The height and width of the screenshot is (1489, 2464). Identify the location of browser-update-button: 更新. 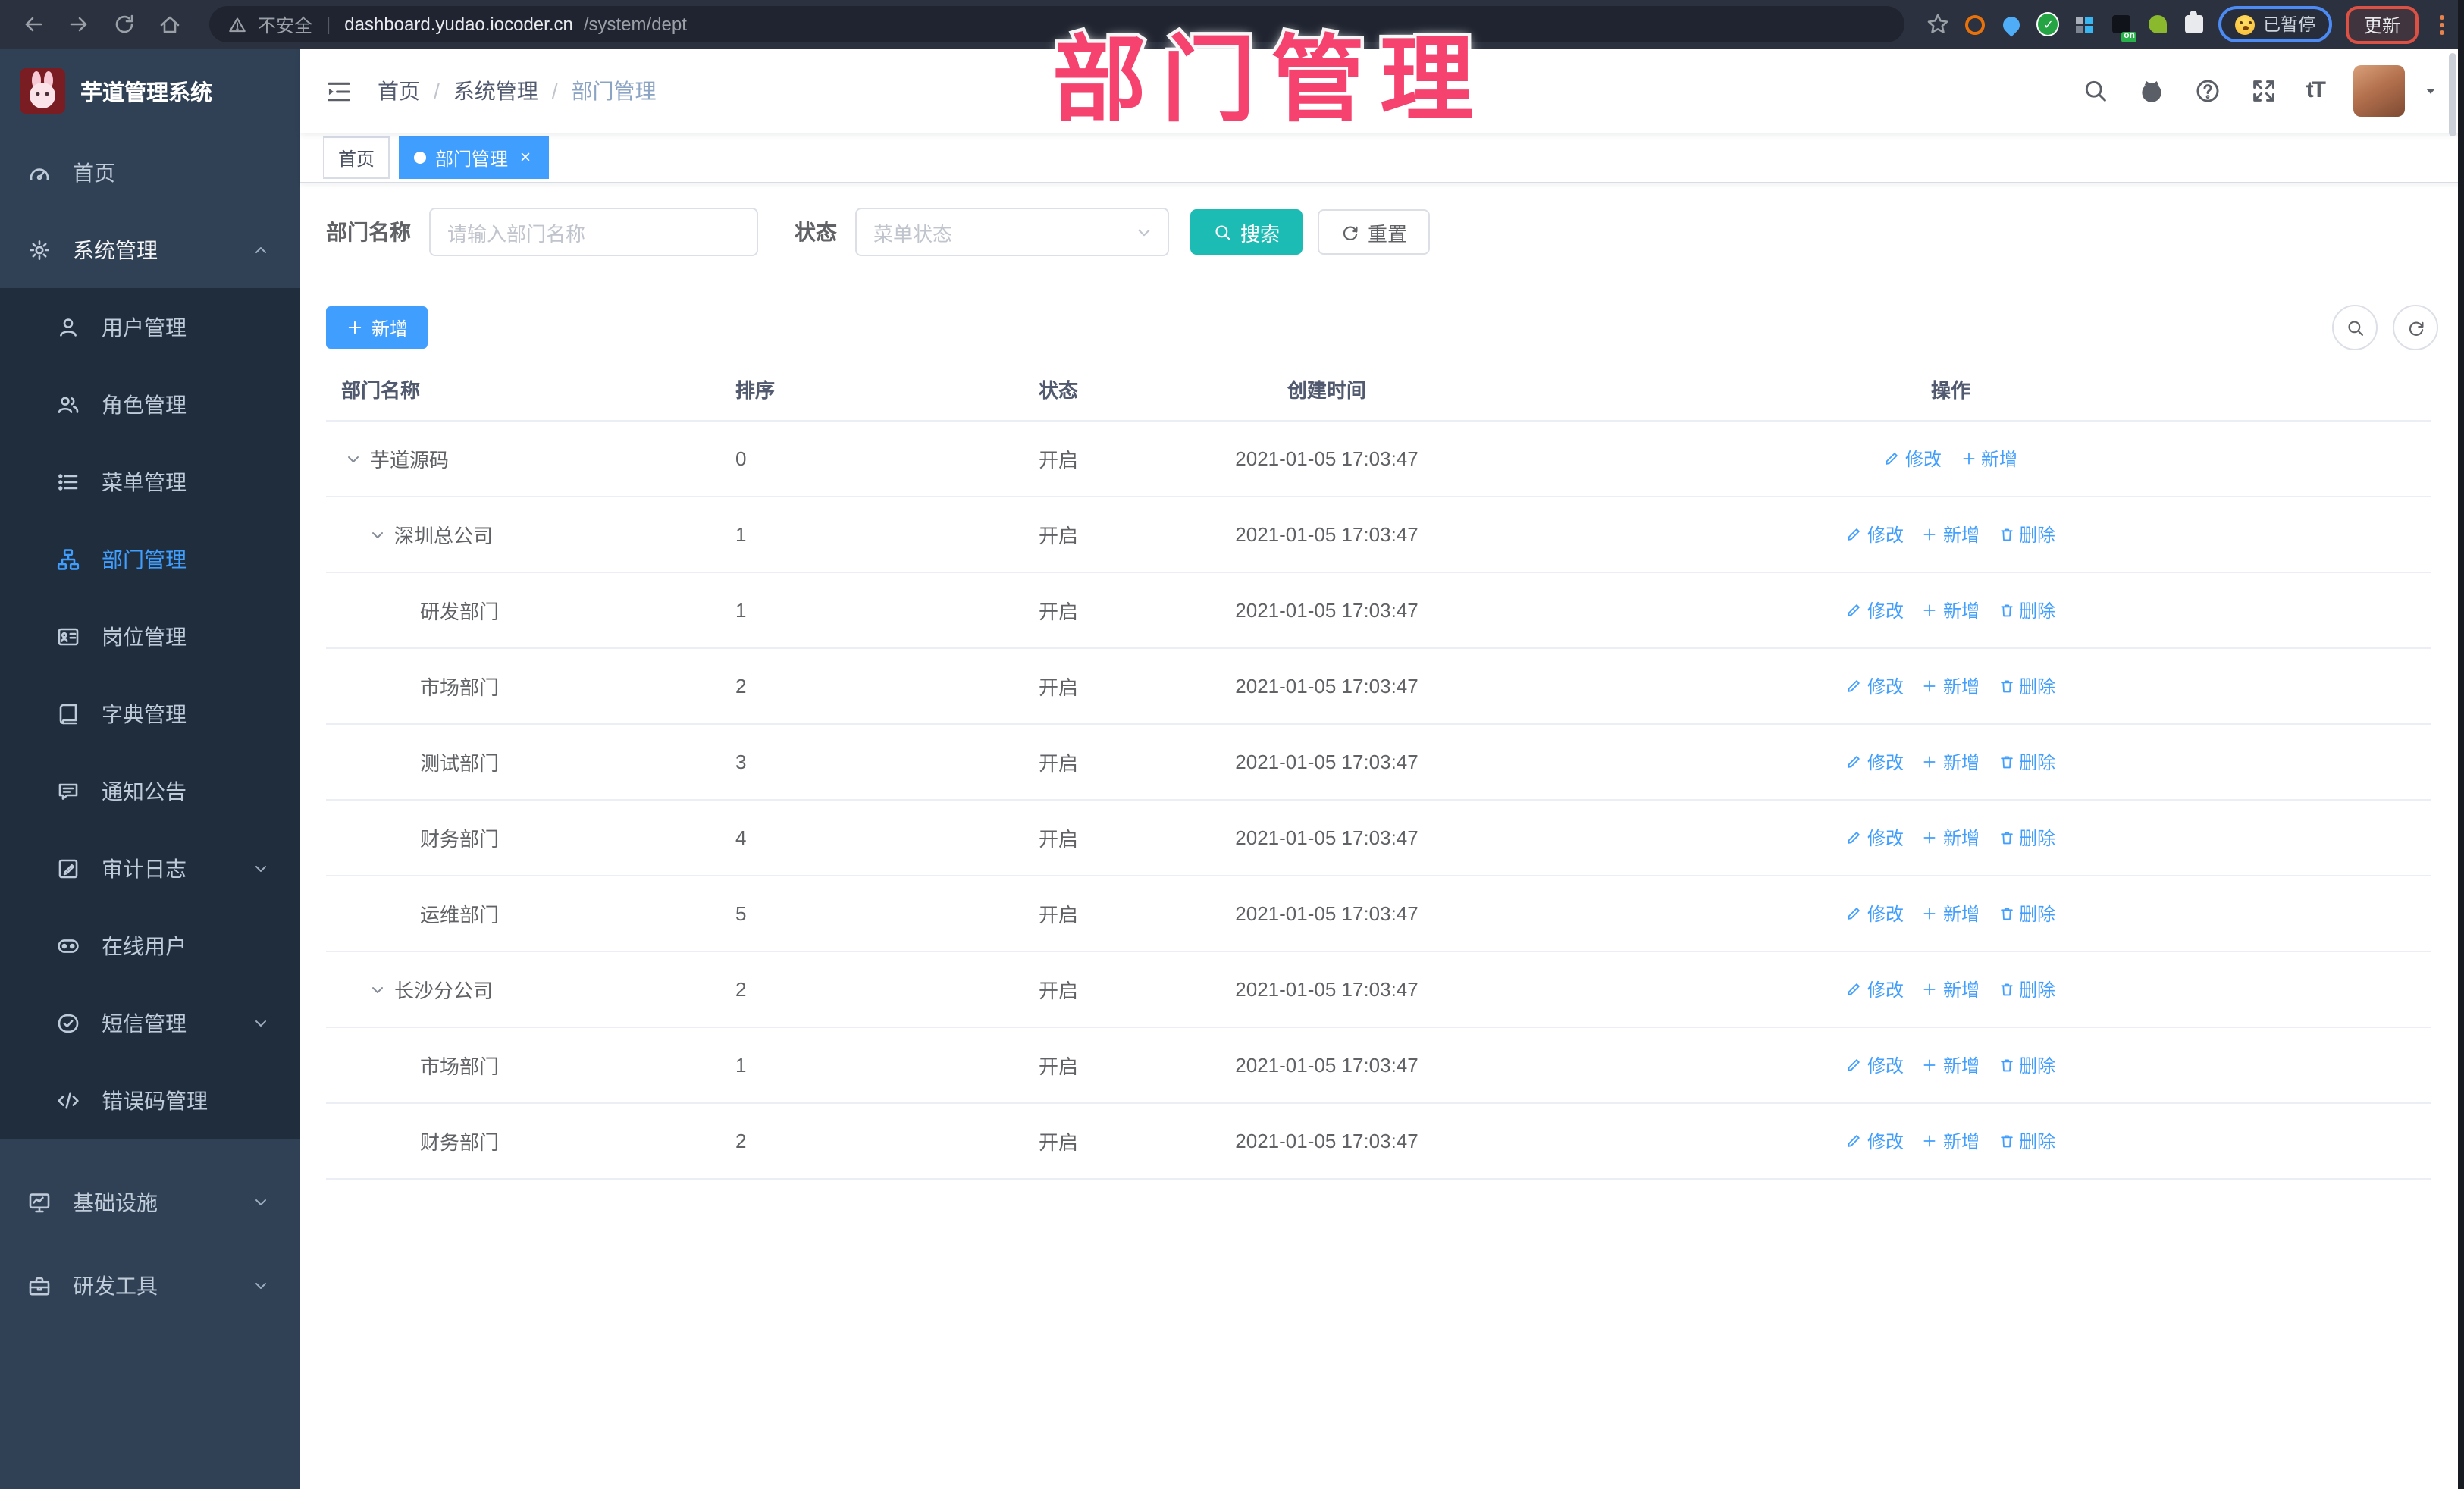
(2382, 24).